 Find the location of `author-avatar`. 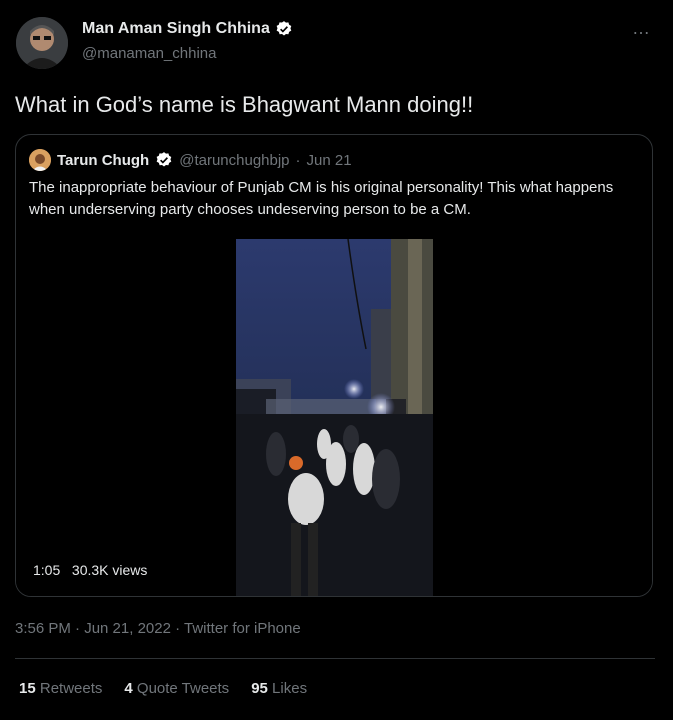

author-avatar is located at coordinates (42, 43).